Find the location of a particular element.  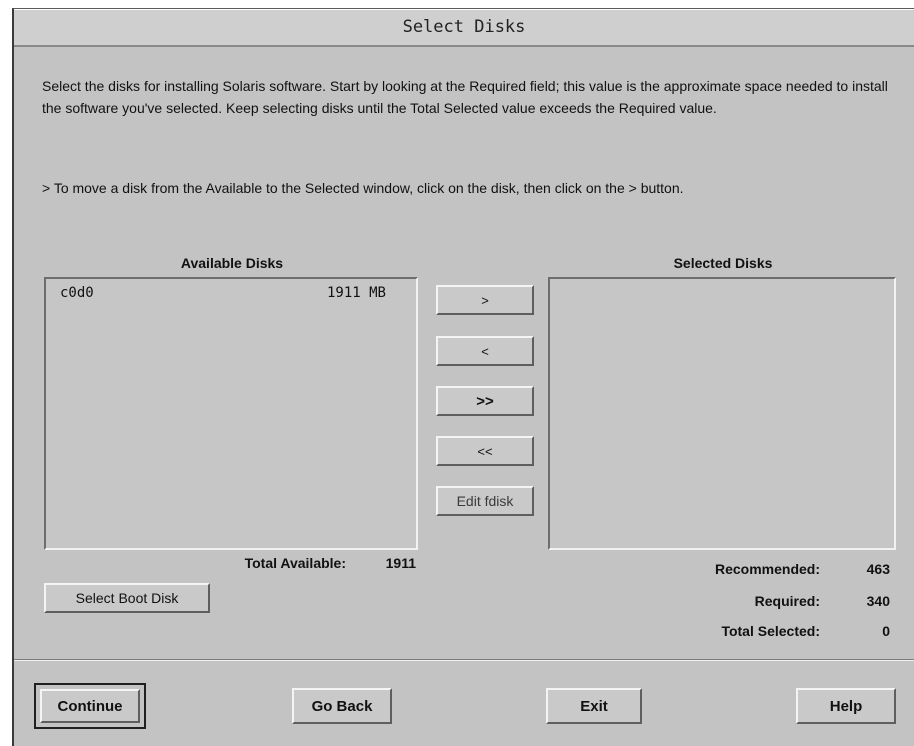

select-boot-disk-button: Select Boot Disk is located at coordinates (127, 598).